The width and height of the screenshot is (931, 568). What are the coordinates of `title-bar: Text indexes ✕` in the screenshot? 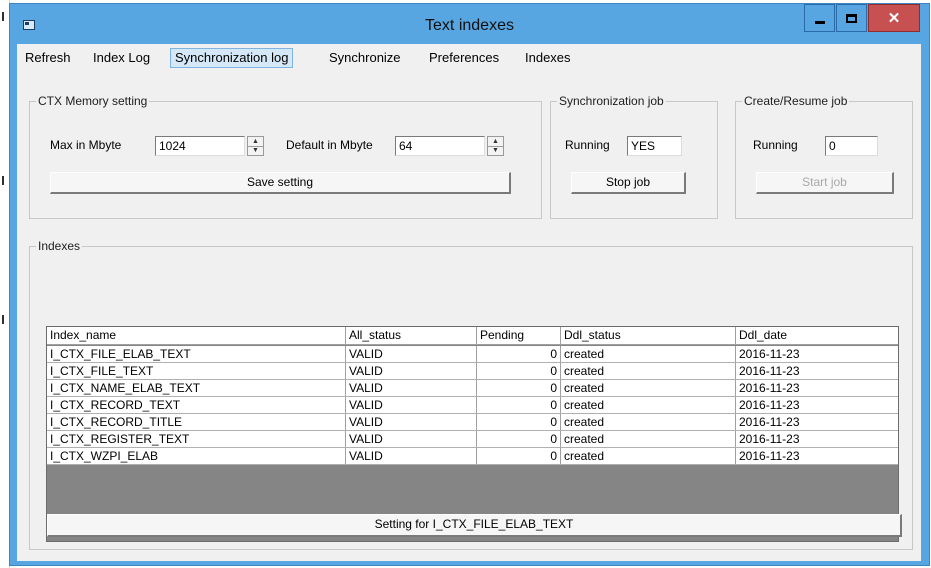 It's located at (469, 24).